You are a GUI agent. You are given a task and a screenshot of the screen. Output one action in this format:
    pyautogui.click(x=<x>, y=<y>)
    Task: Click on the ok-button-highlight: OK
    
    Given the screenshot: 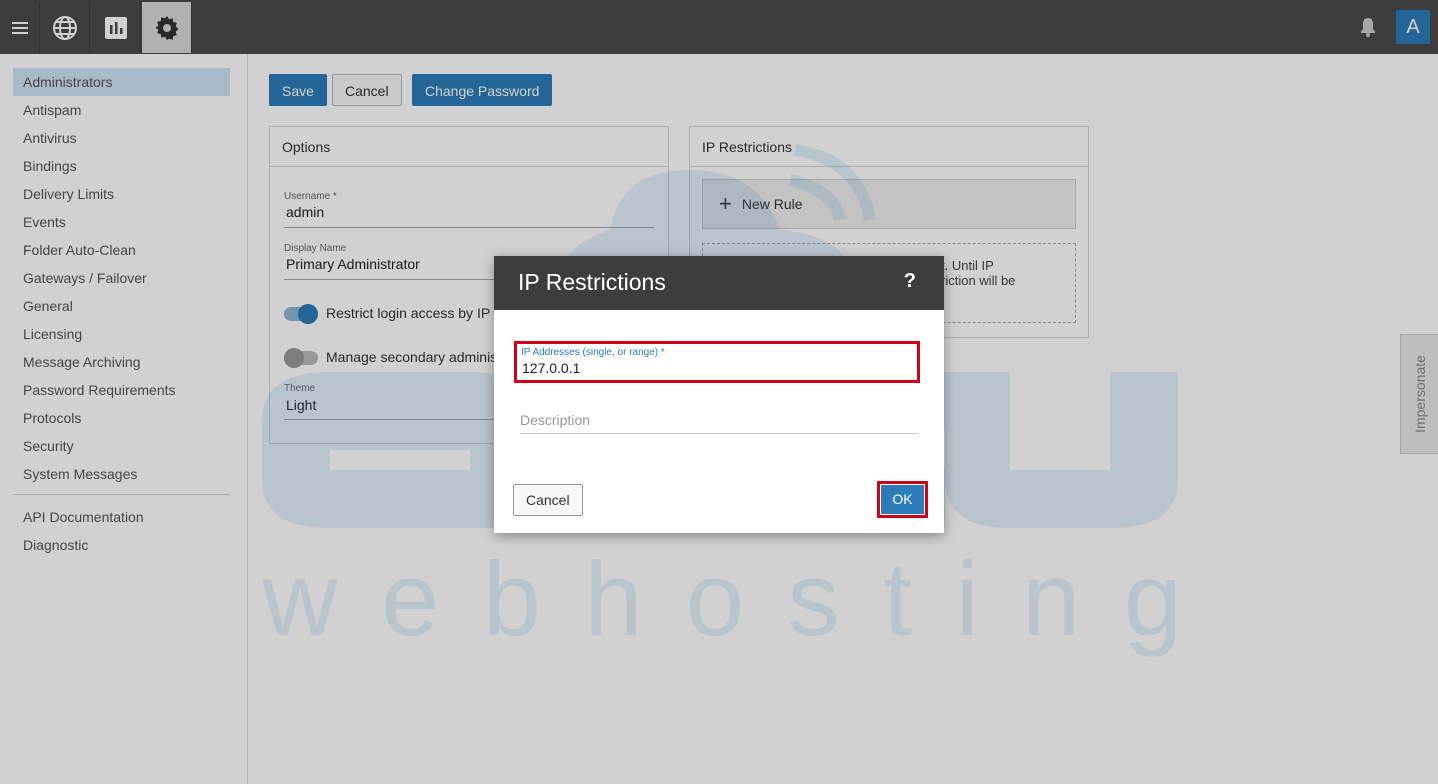 What is the action you would take?
    pyautogui.click(x=902, y=499)
    